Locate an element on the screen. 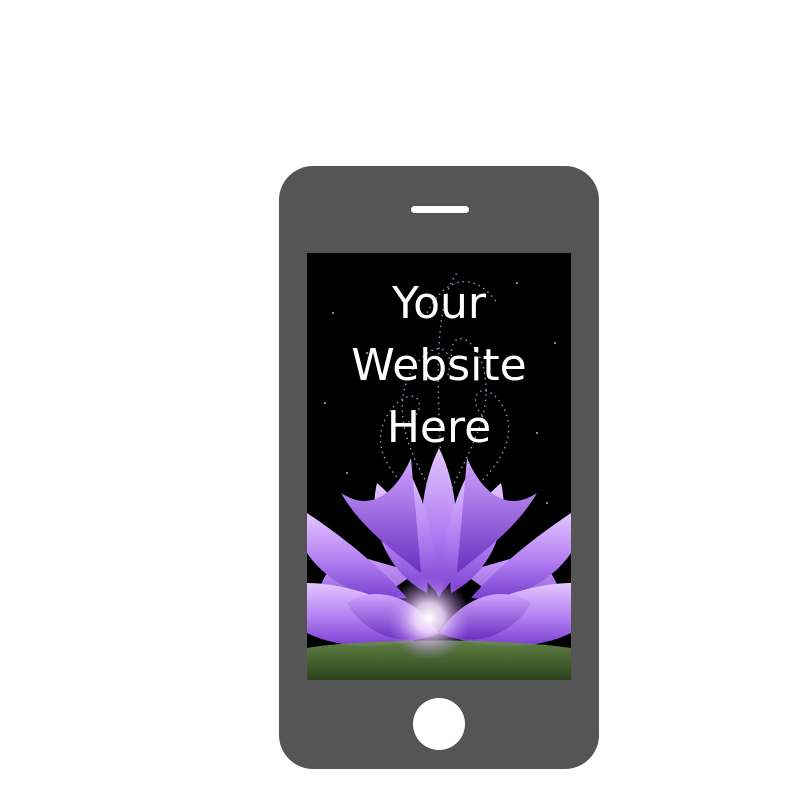 This screenshot has height=800, width=800. headline-line-2: Website is located at coordinates (439, 365).